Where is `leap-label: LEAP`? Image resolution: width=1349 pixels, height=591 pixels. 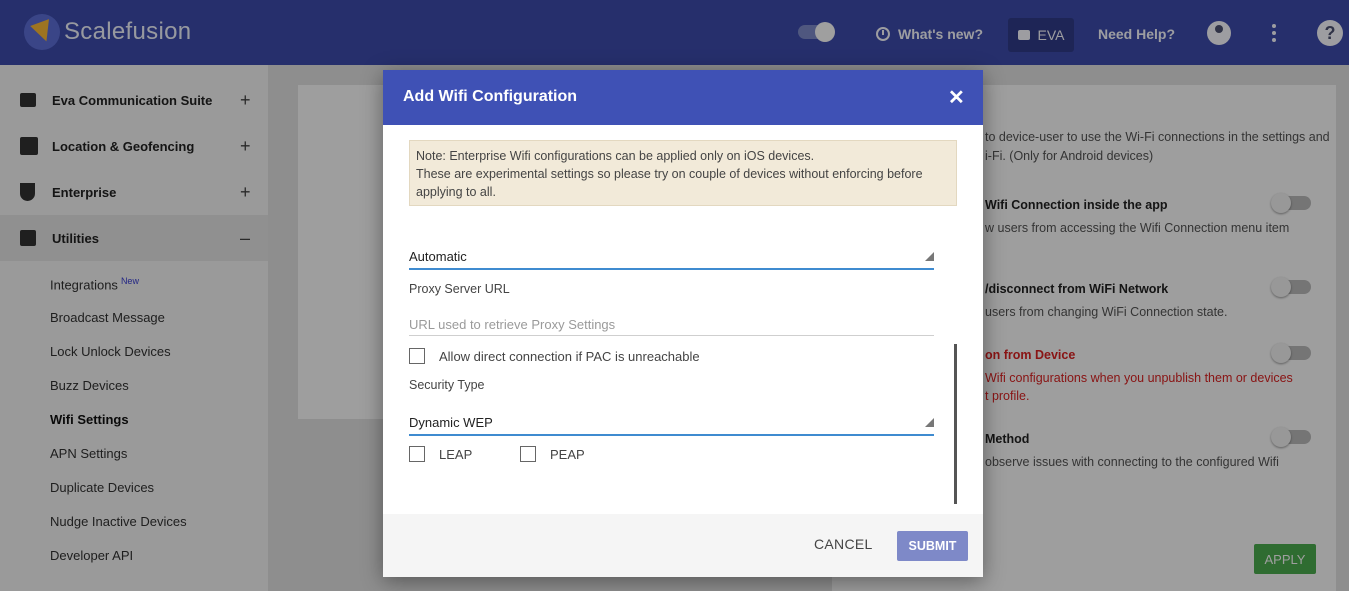
leap-label: LEAP is located at coordinates (456, 454).